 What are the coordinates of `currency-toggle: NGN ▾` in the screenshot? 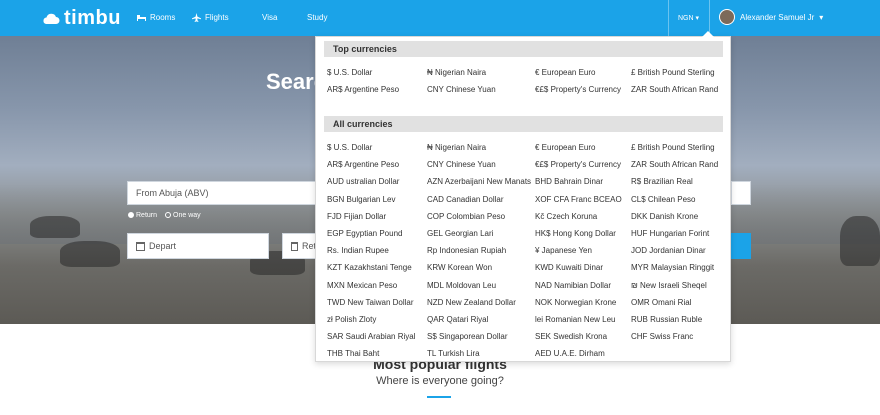 It's located at (688, 18).